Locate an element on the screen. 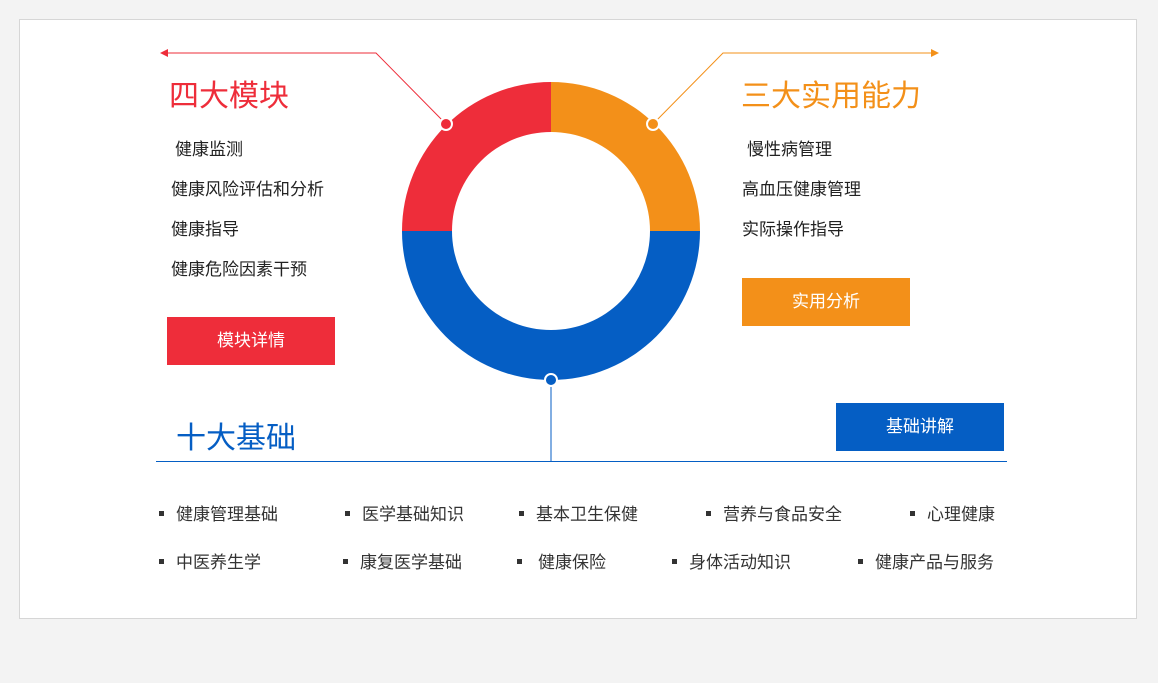 Image resolution: width=1158 pixels, height=683 pixels. modules-item-2: 健康风险评估和分析 is located at coordinates (247, 190).